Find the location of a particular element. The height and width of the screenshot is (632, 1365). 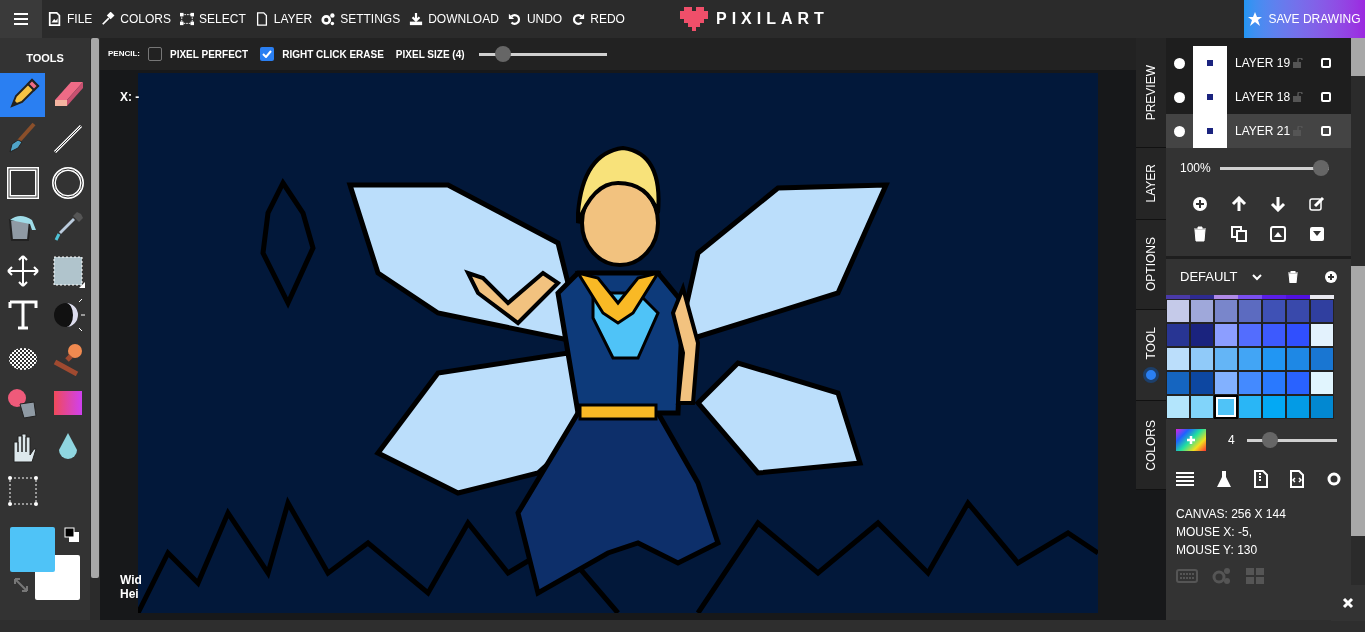

side-tab: PREVIEW is located at coordinates (1151, 93).